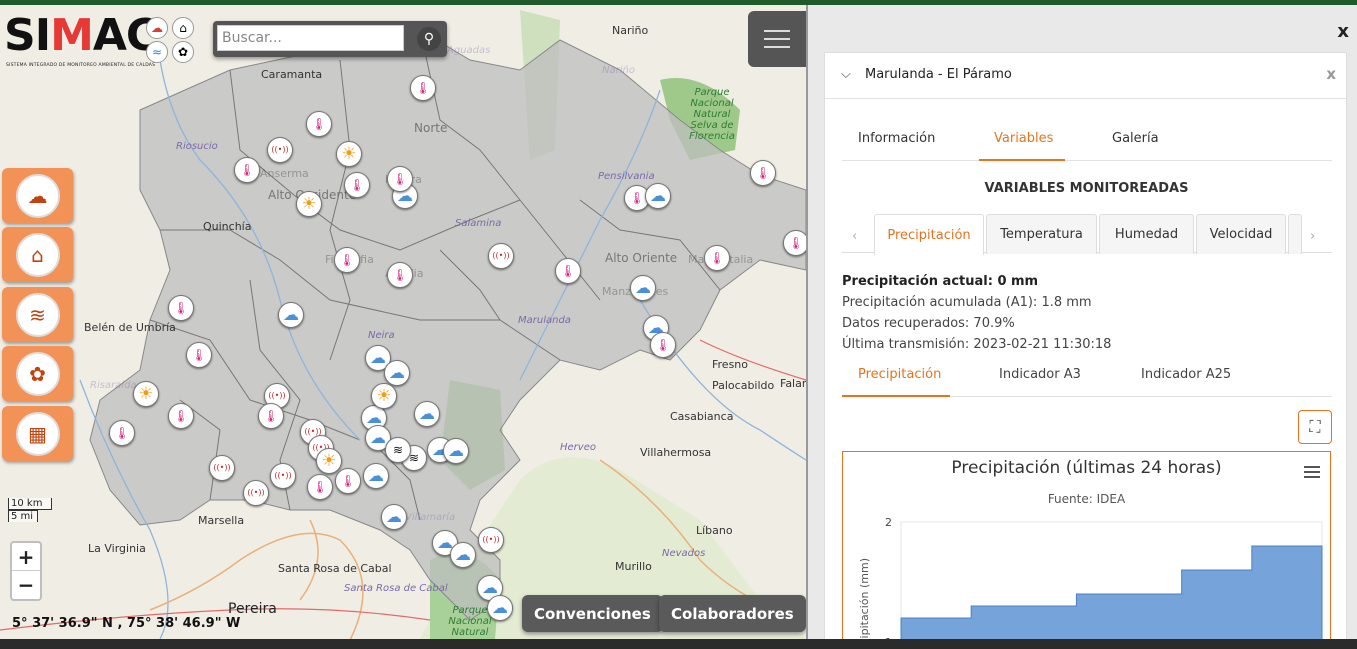 Image resolution: width=1357 pixels, height=649 pixels. Describe the element at coordinates (592, 613) in the screenshot. I see `convenciones-button: Convenciones` at that location.